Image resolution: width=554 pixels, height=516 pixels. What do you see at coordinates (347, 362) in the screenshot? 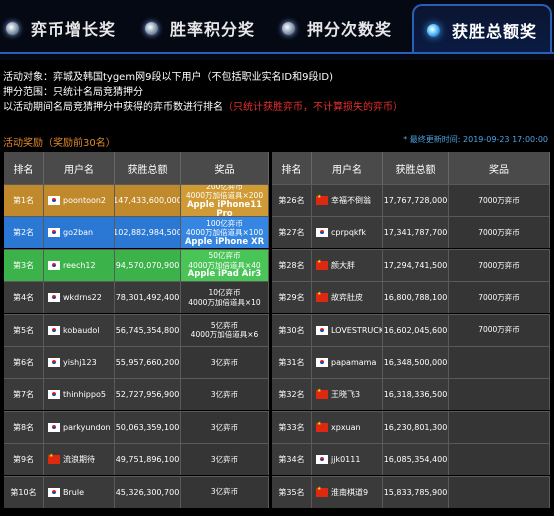
I see `user-cell: papamama` at bounding box center [347, 362].